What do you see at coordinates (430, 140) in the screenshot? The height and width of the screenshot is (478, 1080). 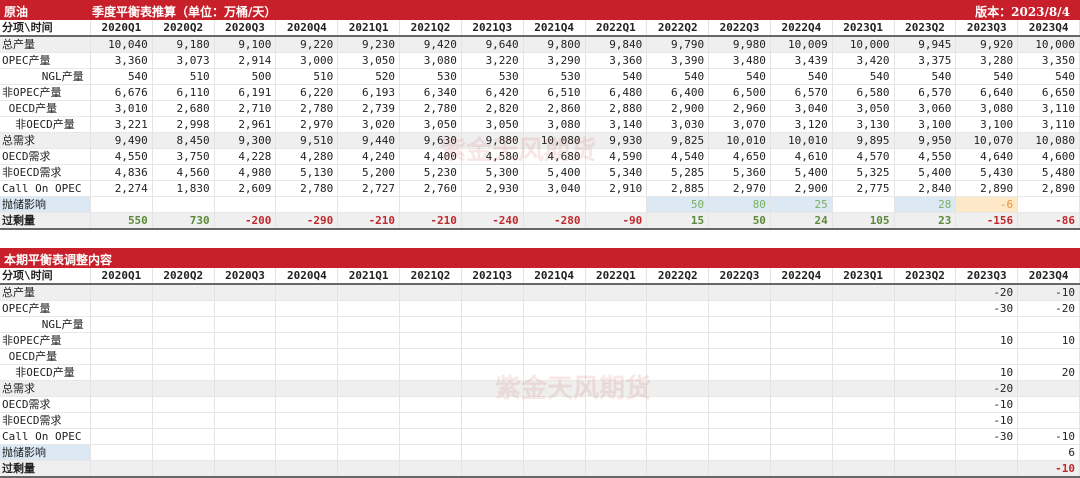 I see `table-cell: 9,630` at bounding box center [430, 140].